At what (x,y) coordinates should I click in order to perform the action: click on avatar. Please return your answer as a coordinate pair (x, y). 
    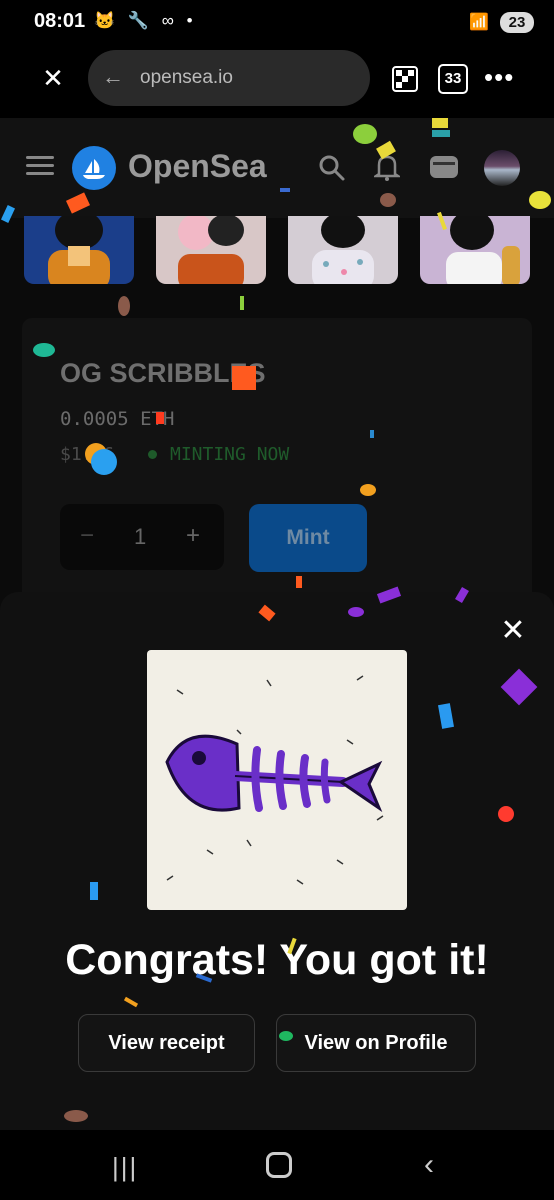
    Looking at the image, I should click on (502, 168).